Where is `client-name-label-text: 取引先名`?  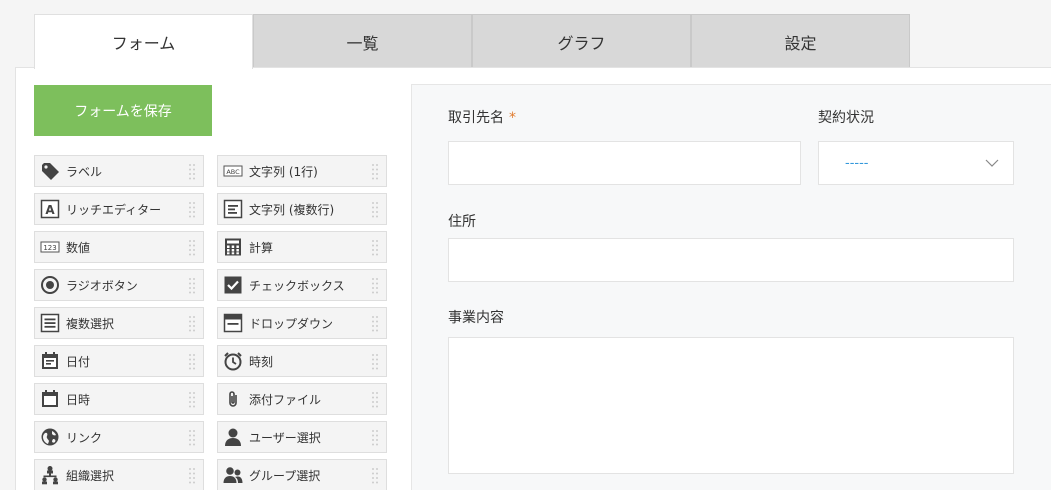 client-name-label-text: 取引先名 is located at coordinates (476, 118).